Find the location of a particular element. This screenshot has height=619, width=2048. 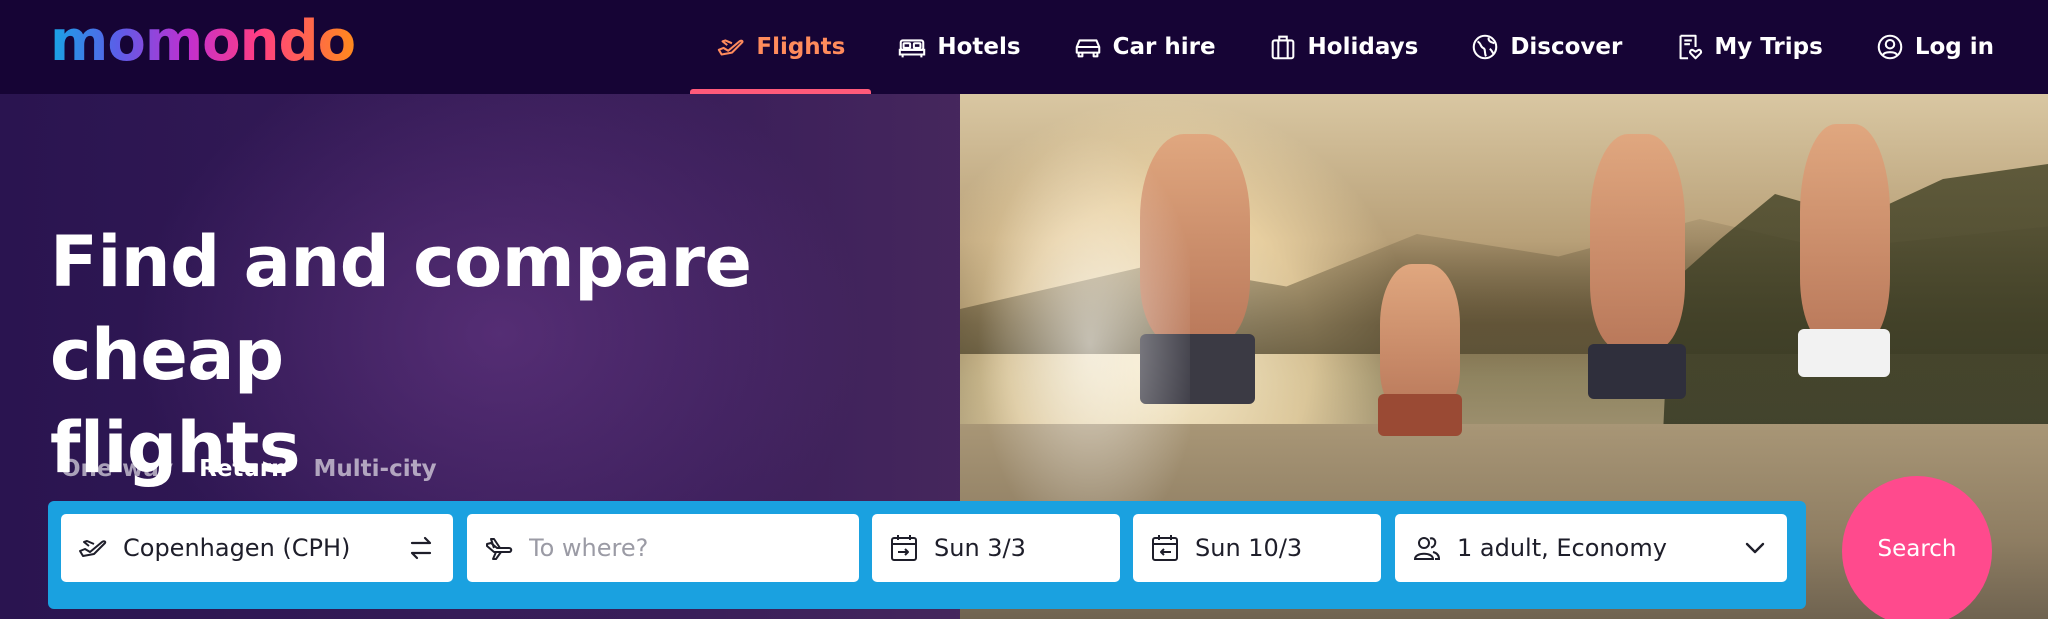

car-icon is located at coordinates (1087, 48).